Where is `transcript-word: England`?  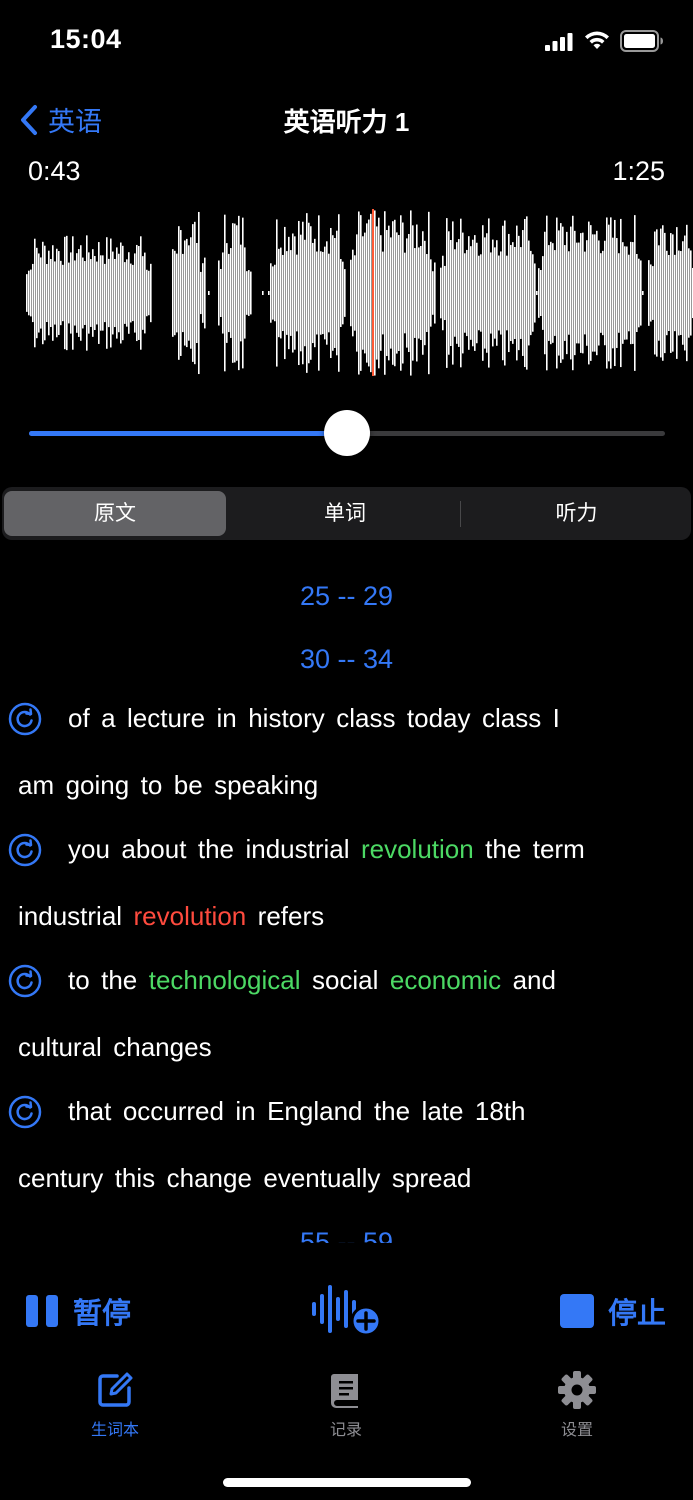
transcript-word: England is located at coordinates (314, 1111).